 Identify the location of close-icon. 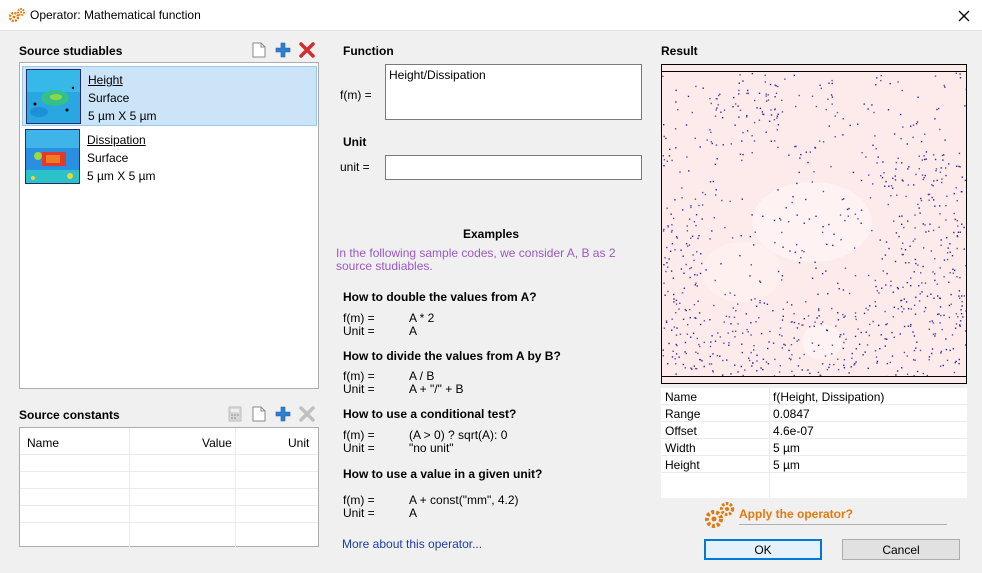
(964, 15).